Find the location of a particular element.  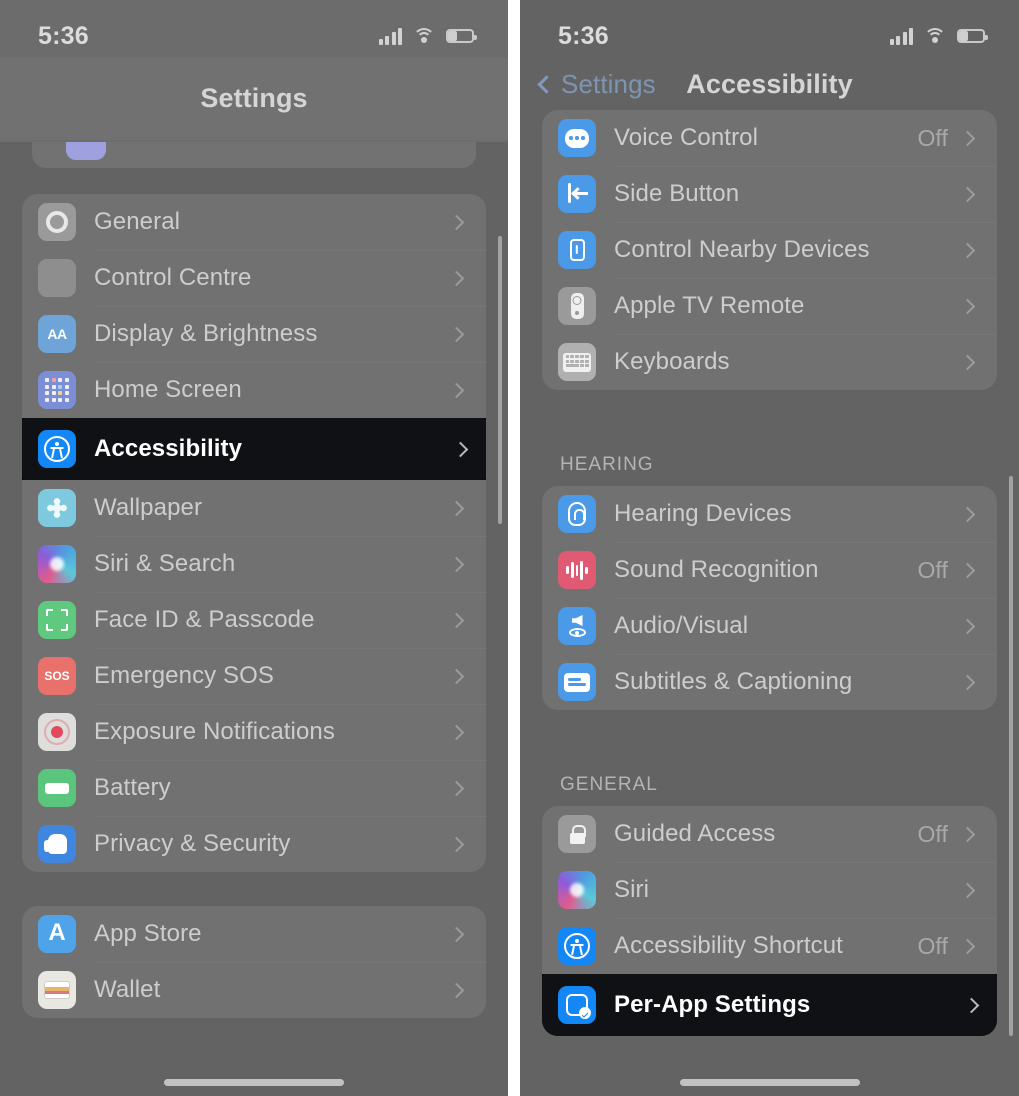

list-item-label: General is located at coordinates (137, 221).